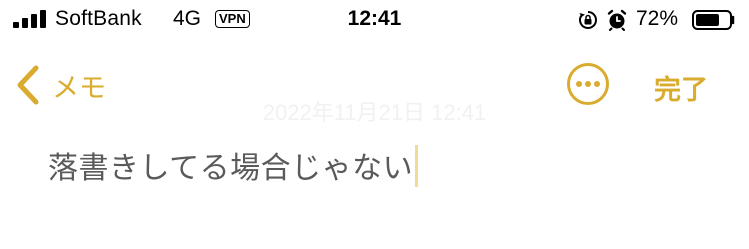 Image resolution: width=749 pixels, height=249 pixels. What do you see at coordinates (374, 112) in the screenshot?
I see `note-date: 2022年11月21日 12:41` at bounding box center [374, 112].